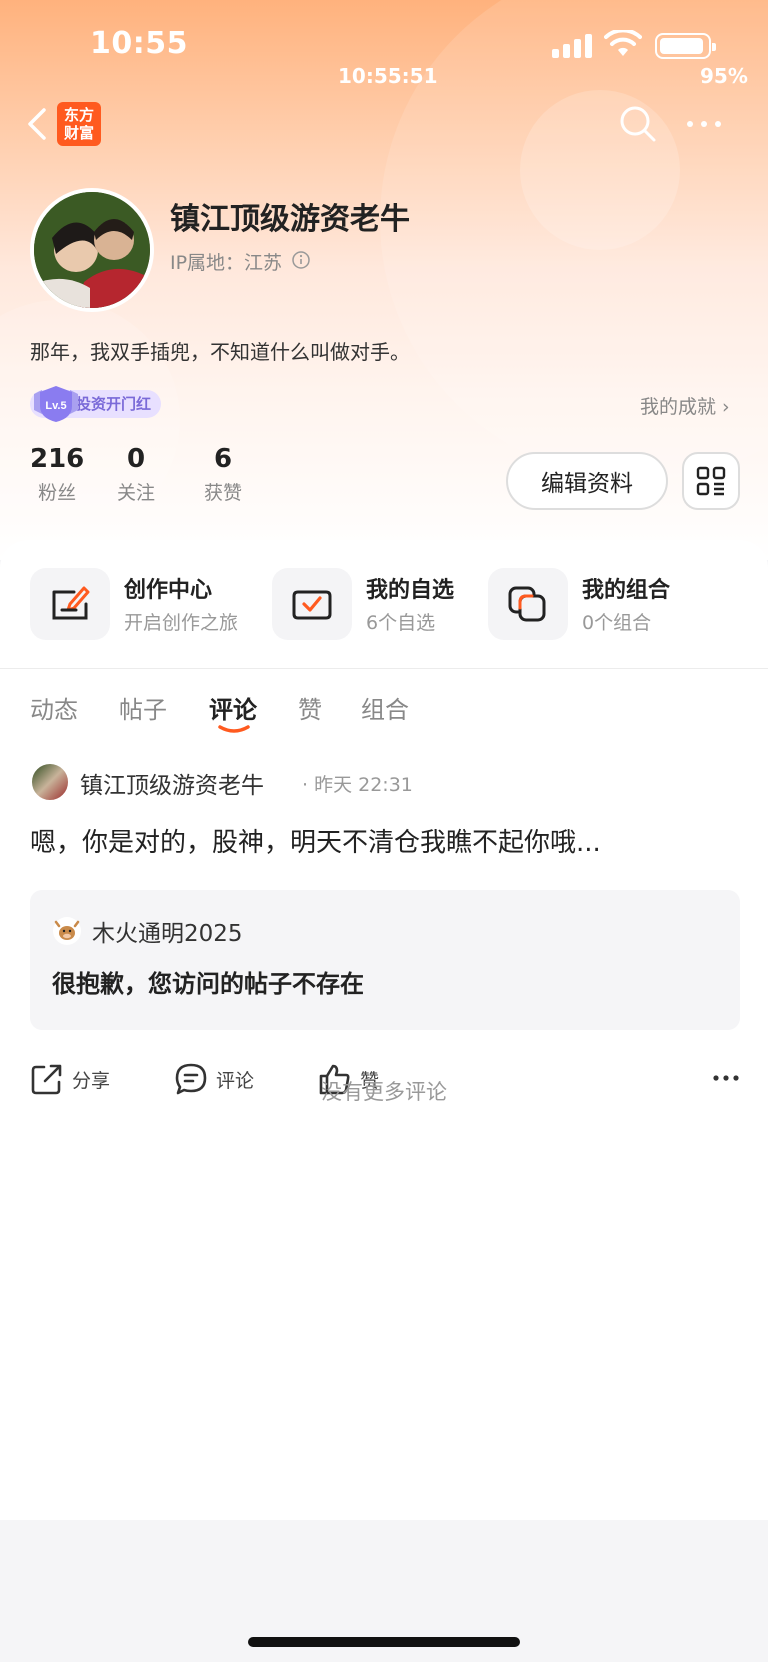 Image resolution: width=768 pixels, height=1662 pixels. What do you see at coordinates (388, 76) in the screenshot?
I see `status-clock-seconds: 10:55:51` at bounding box center [388, 76].